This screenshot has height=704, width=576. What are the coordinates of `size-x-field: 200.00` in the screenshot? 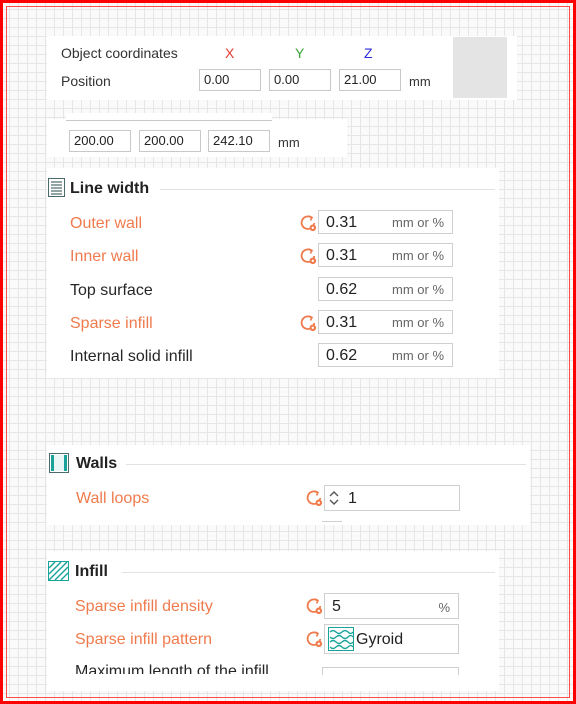 It's located at (100, 141).